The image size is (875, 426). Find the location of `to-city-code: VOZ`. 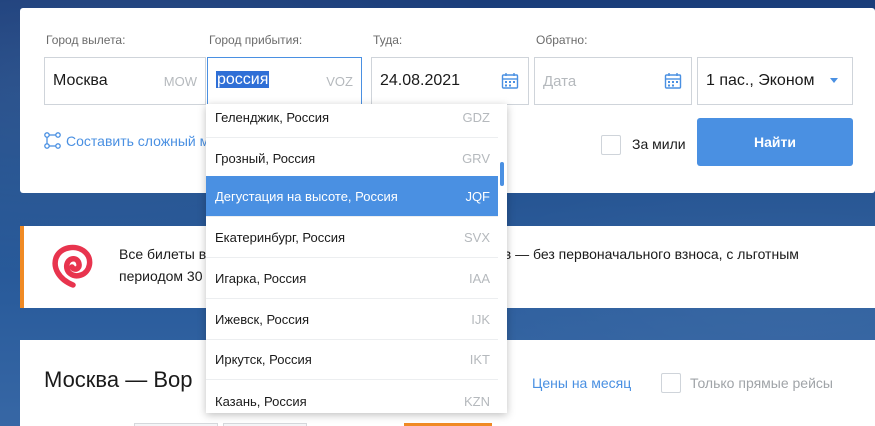

to-city-code: VOZ is located at coordinates (339, 81).